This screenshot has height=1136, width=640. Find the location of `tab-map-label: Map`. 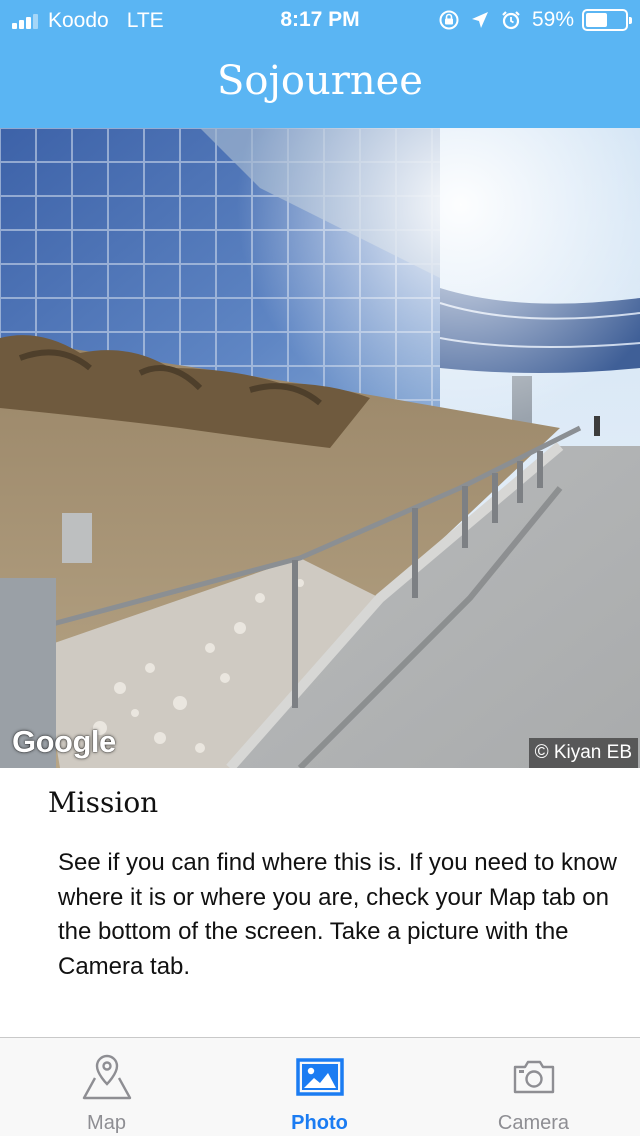

tab-map-label: Map is located at coordinates (106, 1123).